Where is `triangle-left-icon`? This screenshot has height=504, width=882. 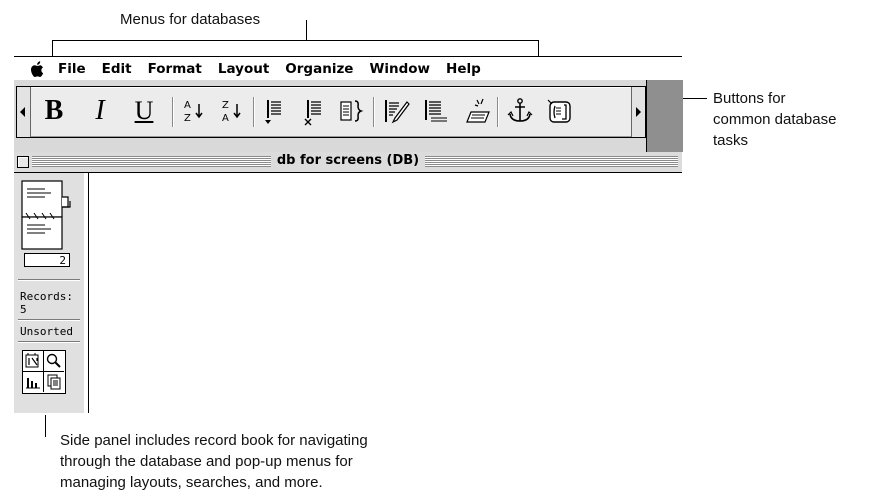
triangle-left-icon is located at coordinates (22, 112).